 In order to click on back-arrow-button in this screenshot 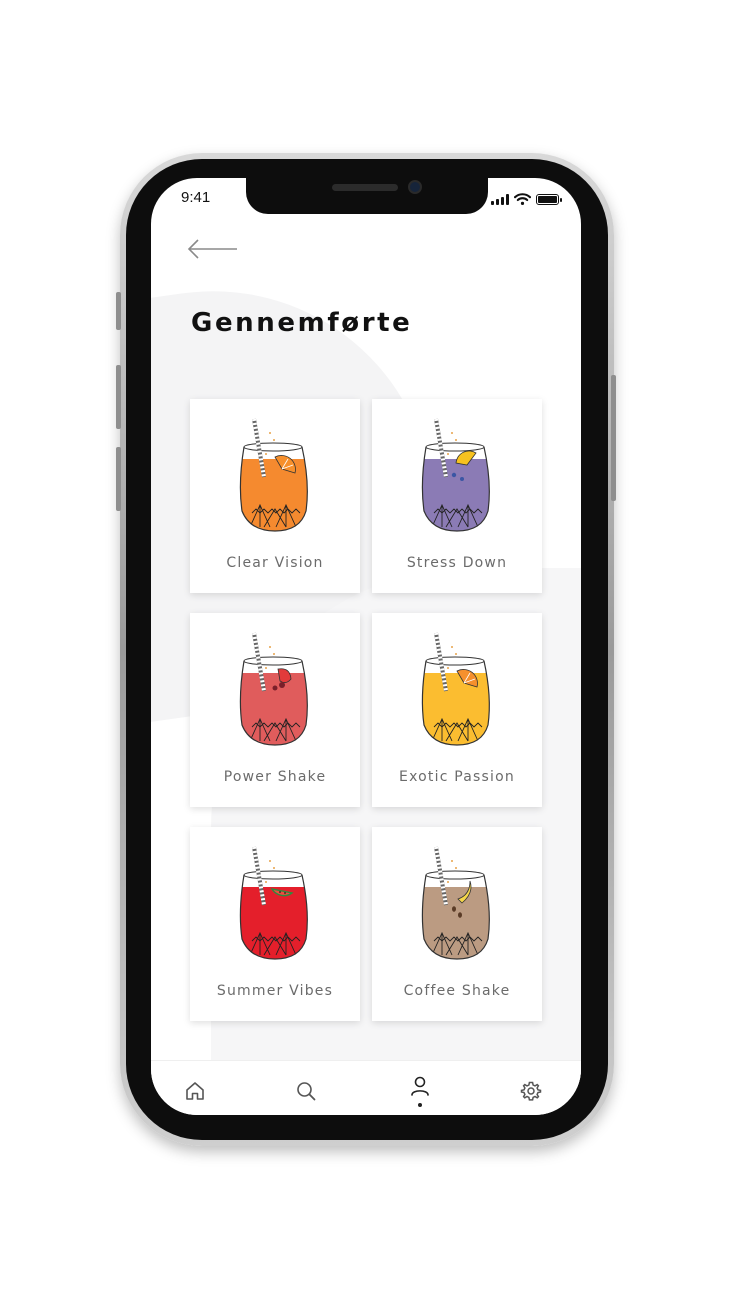, I will do `click(213, 249)`.